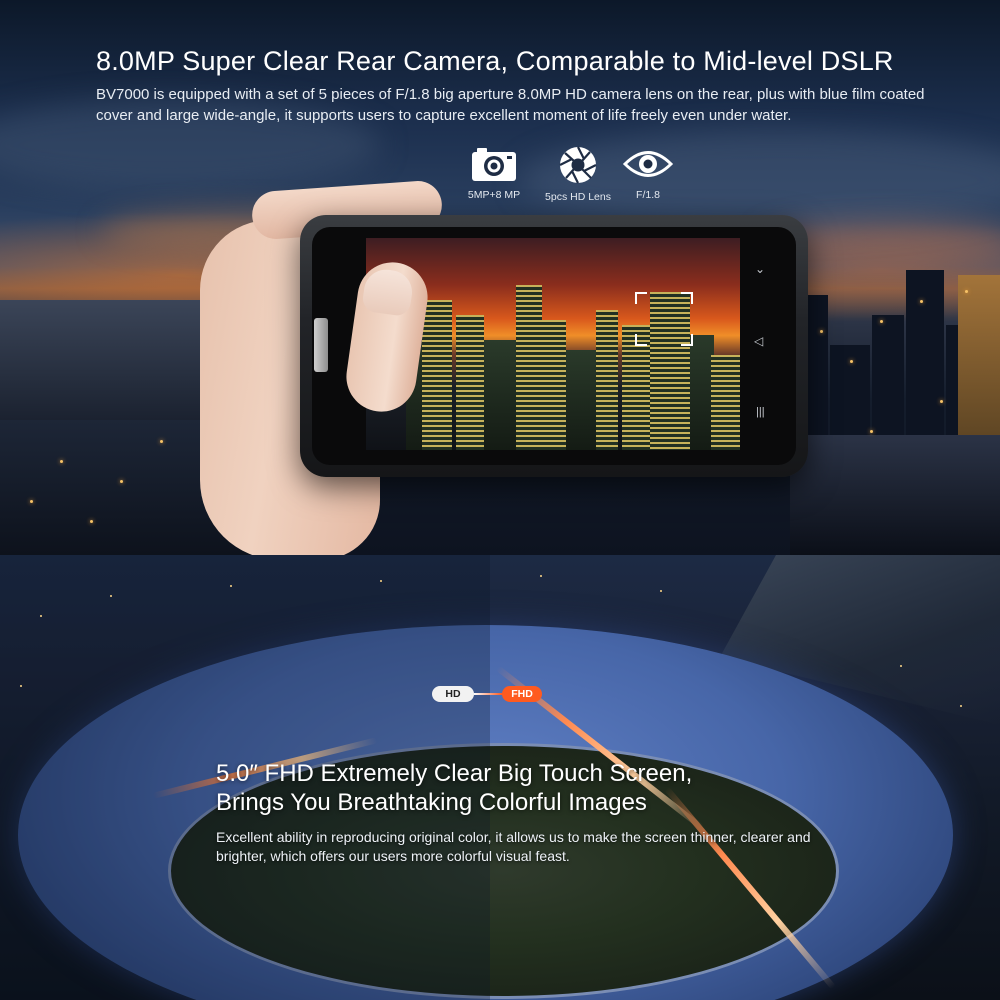  I want to click on fhd-badge: FHD, so click(522, 694).